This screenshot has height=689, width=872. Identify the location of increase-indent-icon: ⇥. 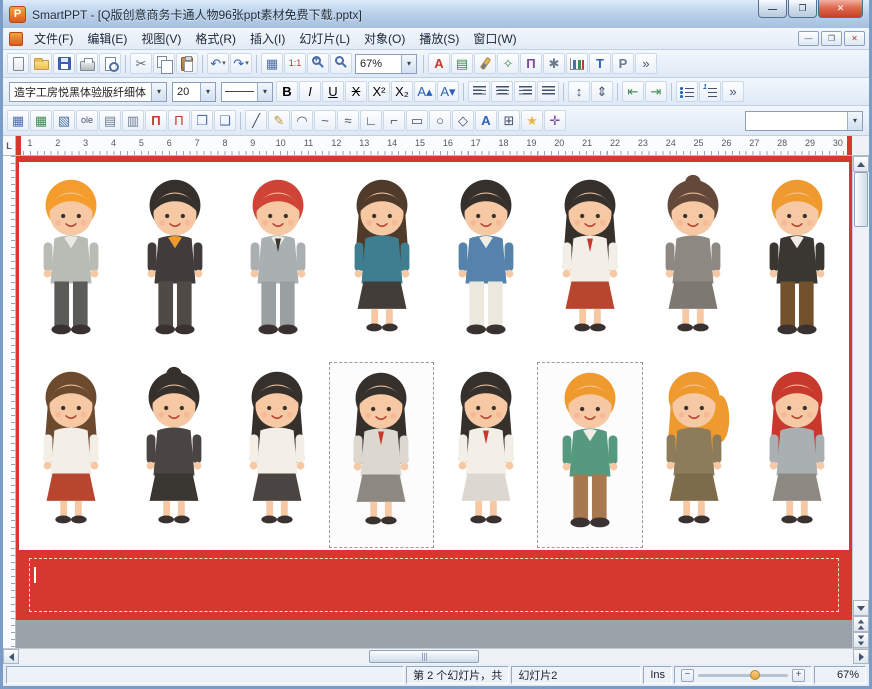
(656, 91).